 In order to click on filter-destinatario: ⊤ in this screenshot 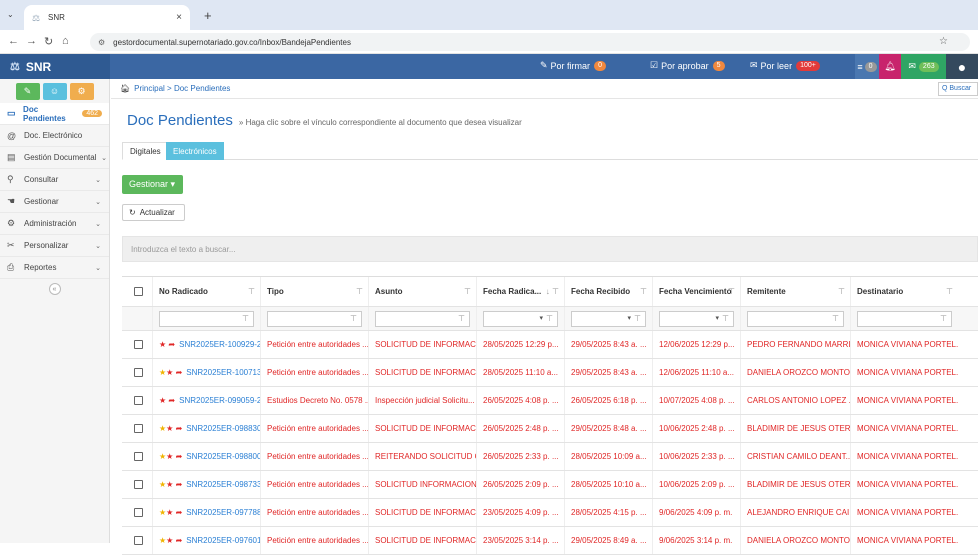, I will do `click(904, 318)`.